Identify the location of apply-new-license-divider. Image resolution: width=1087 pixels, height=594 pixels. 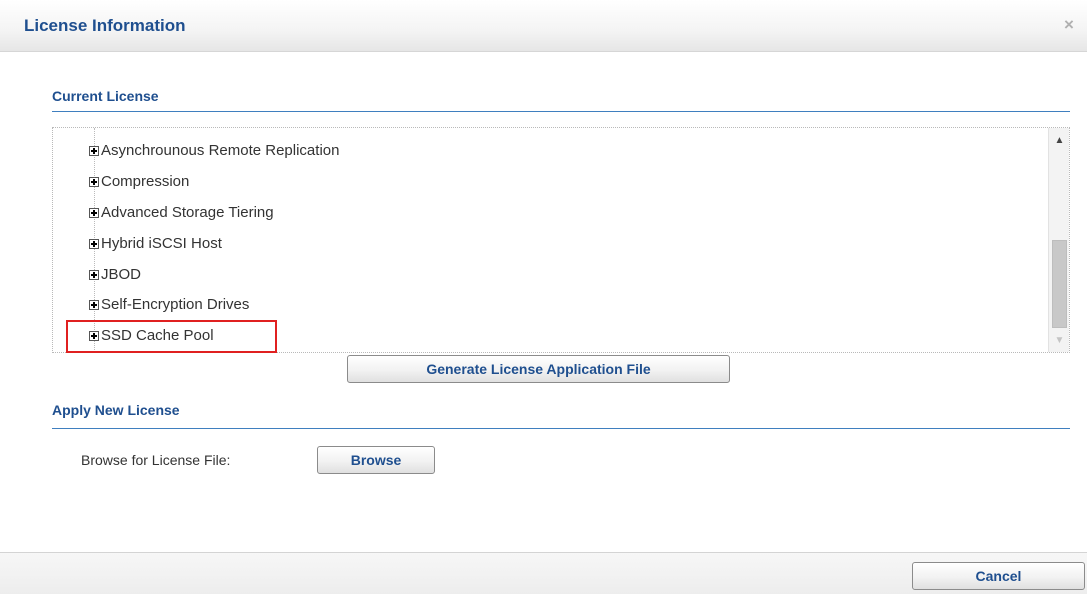
(561, 428).